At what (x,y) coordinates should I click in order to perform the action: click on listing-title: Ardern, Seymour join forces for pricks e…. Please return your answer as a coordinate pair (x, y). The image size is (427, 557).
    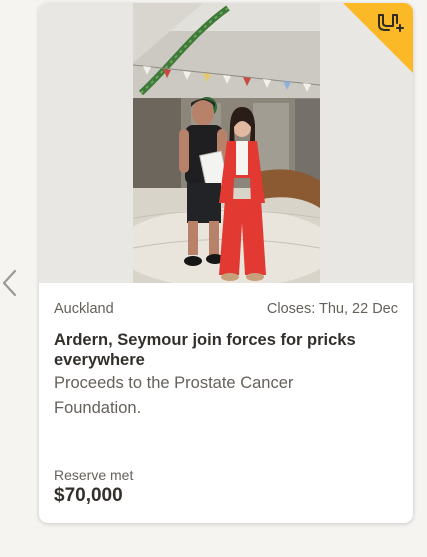
    Looking at the image, I should click on (218, 350).